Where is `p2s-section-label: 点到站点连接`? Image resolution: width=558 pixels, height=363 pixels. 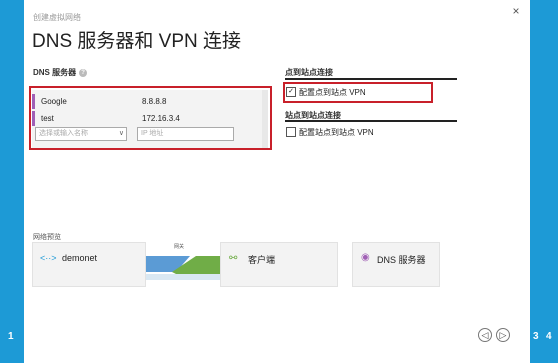
p2s-section-label: 点到站点连接 is located at coordinates (309, 72).